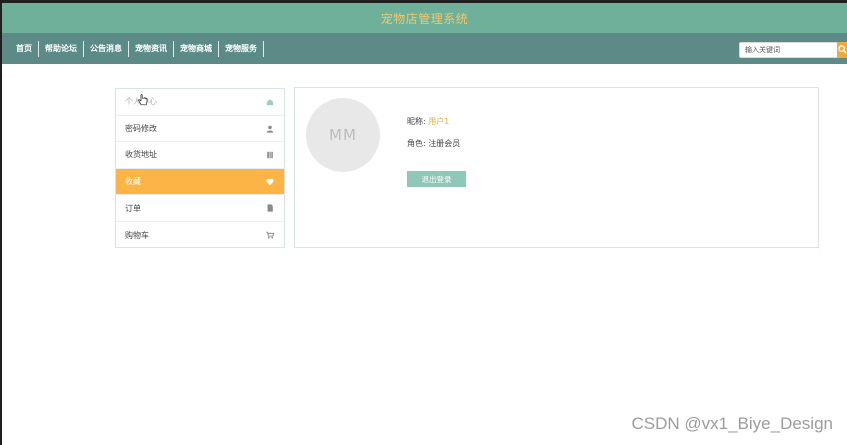  I want to click on avatar: MM, so click(343, 135).